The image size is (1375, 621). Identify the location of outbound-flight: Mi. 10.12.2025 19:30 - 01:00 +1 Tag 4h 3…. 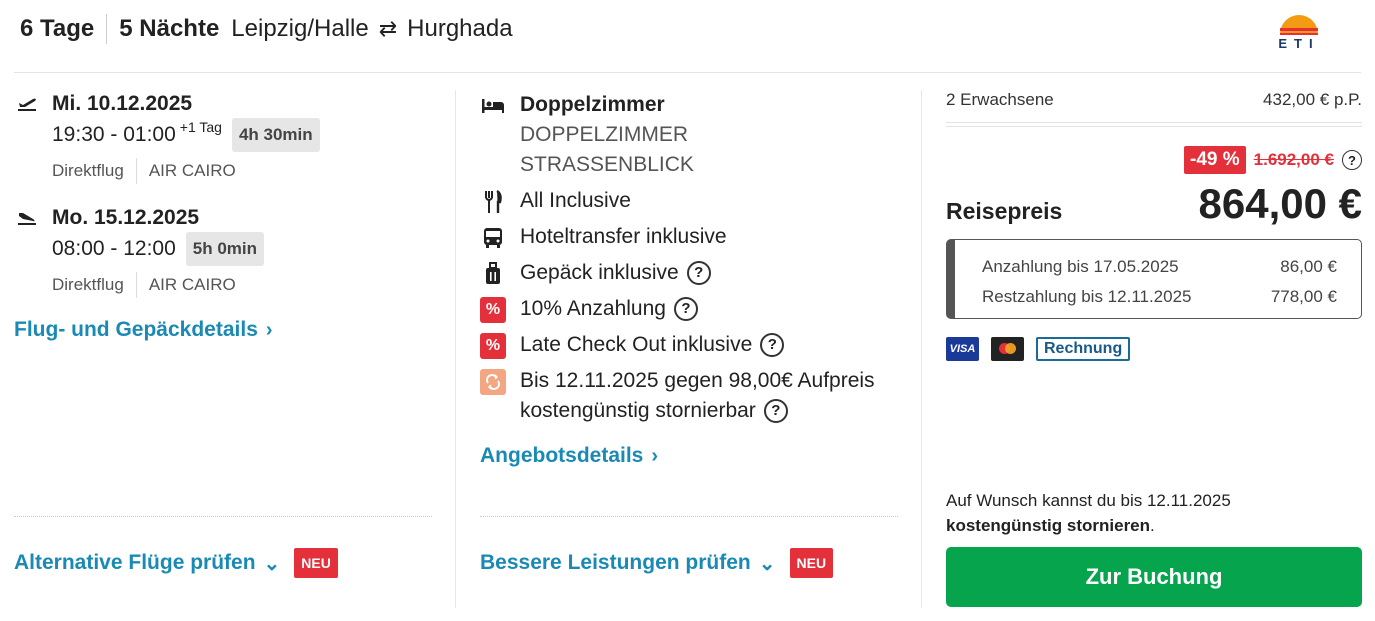
(224, 137).